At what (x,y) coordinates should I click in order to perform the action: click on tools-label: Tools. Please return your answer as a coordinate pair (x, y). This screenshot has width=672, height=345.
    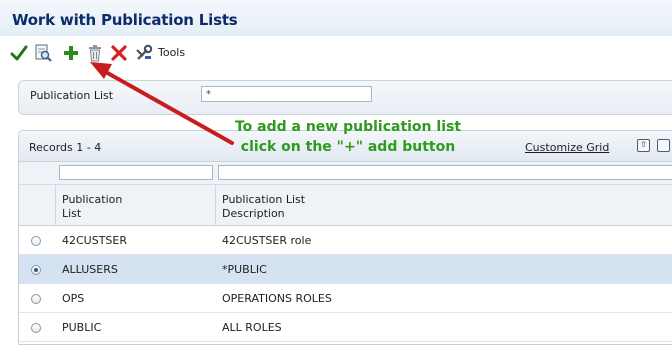
    Looking at the image, I should click on (172, 52).